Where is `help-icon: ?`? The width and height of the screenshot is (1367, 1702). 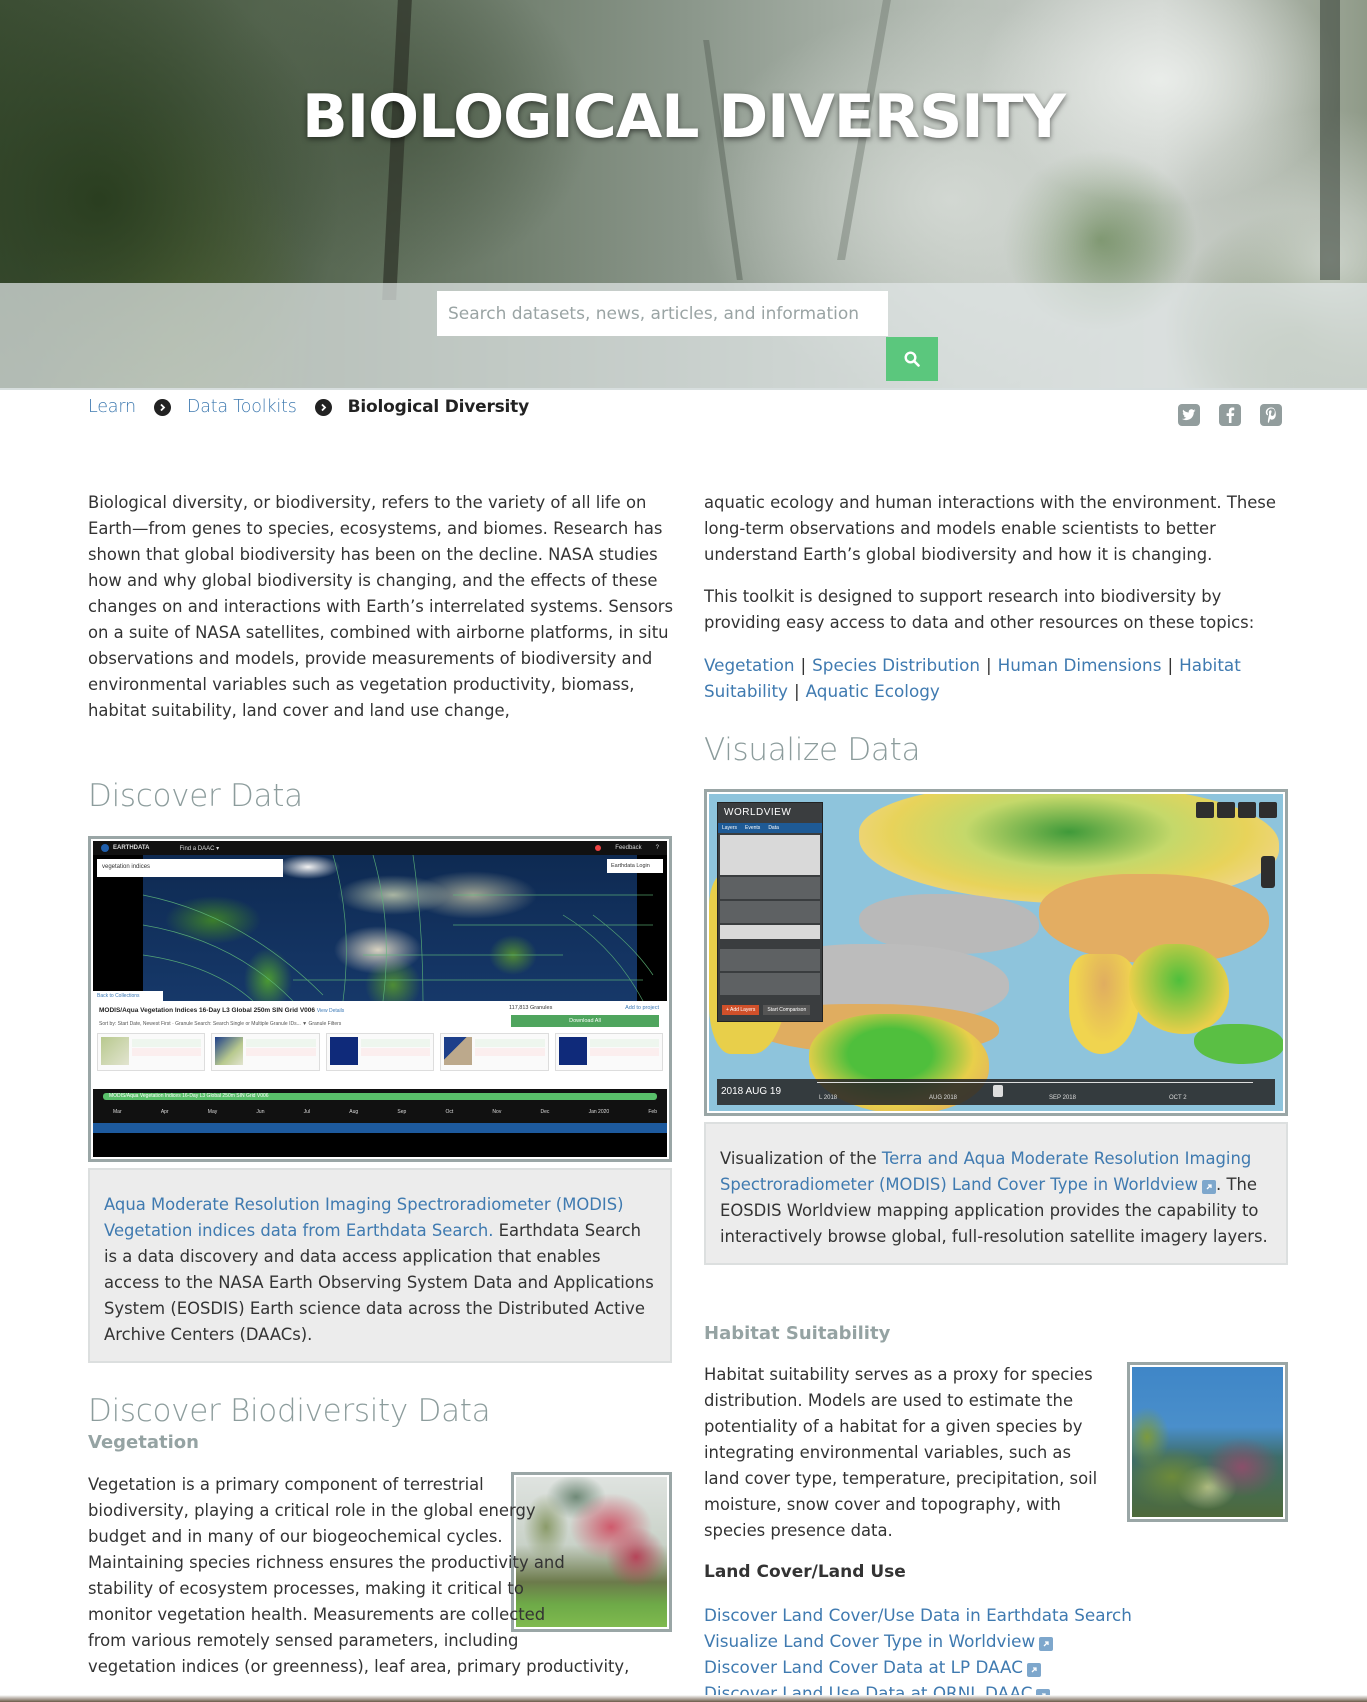 help-icon: ? is located at coordinates (657, 848).